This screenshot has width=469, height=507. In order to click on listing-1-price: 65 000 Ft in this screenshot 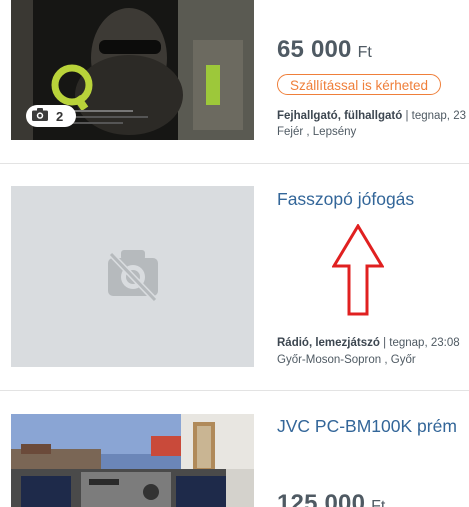, I will do `click(324, 50)`.